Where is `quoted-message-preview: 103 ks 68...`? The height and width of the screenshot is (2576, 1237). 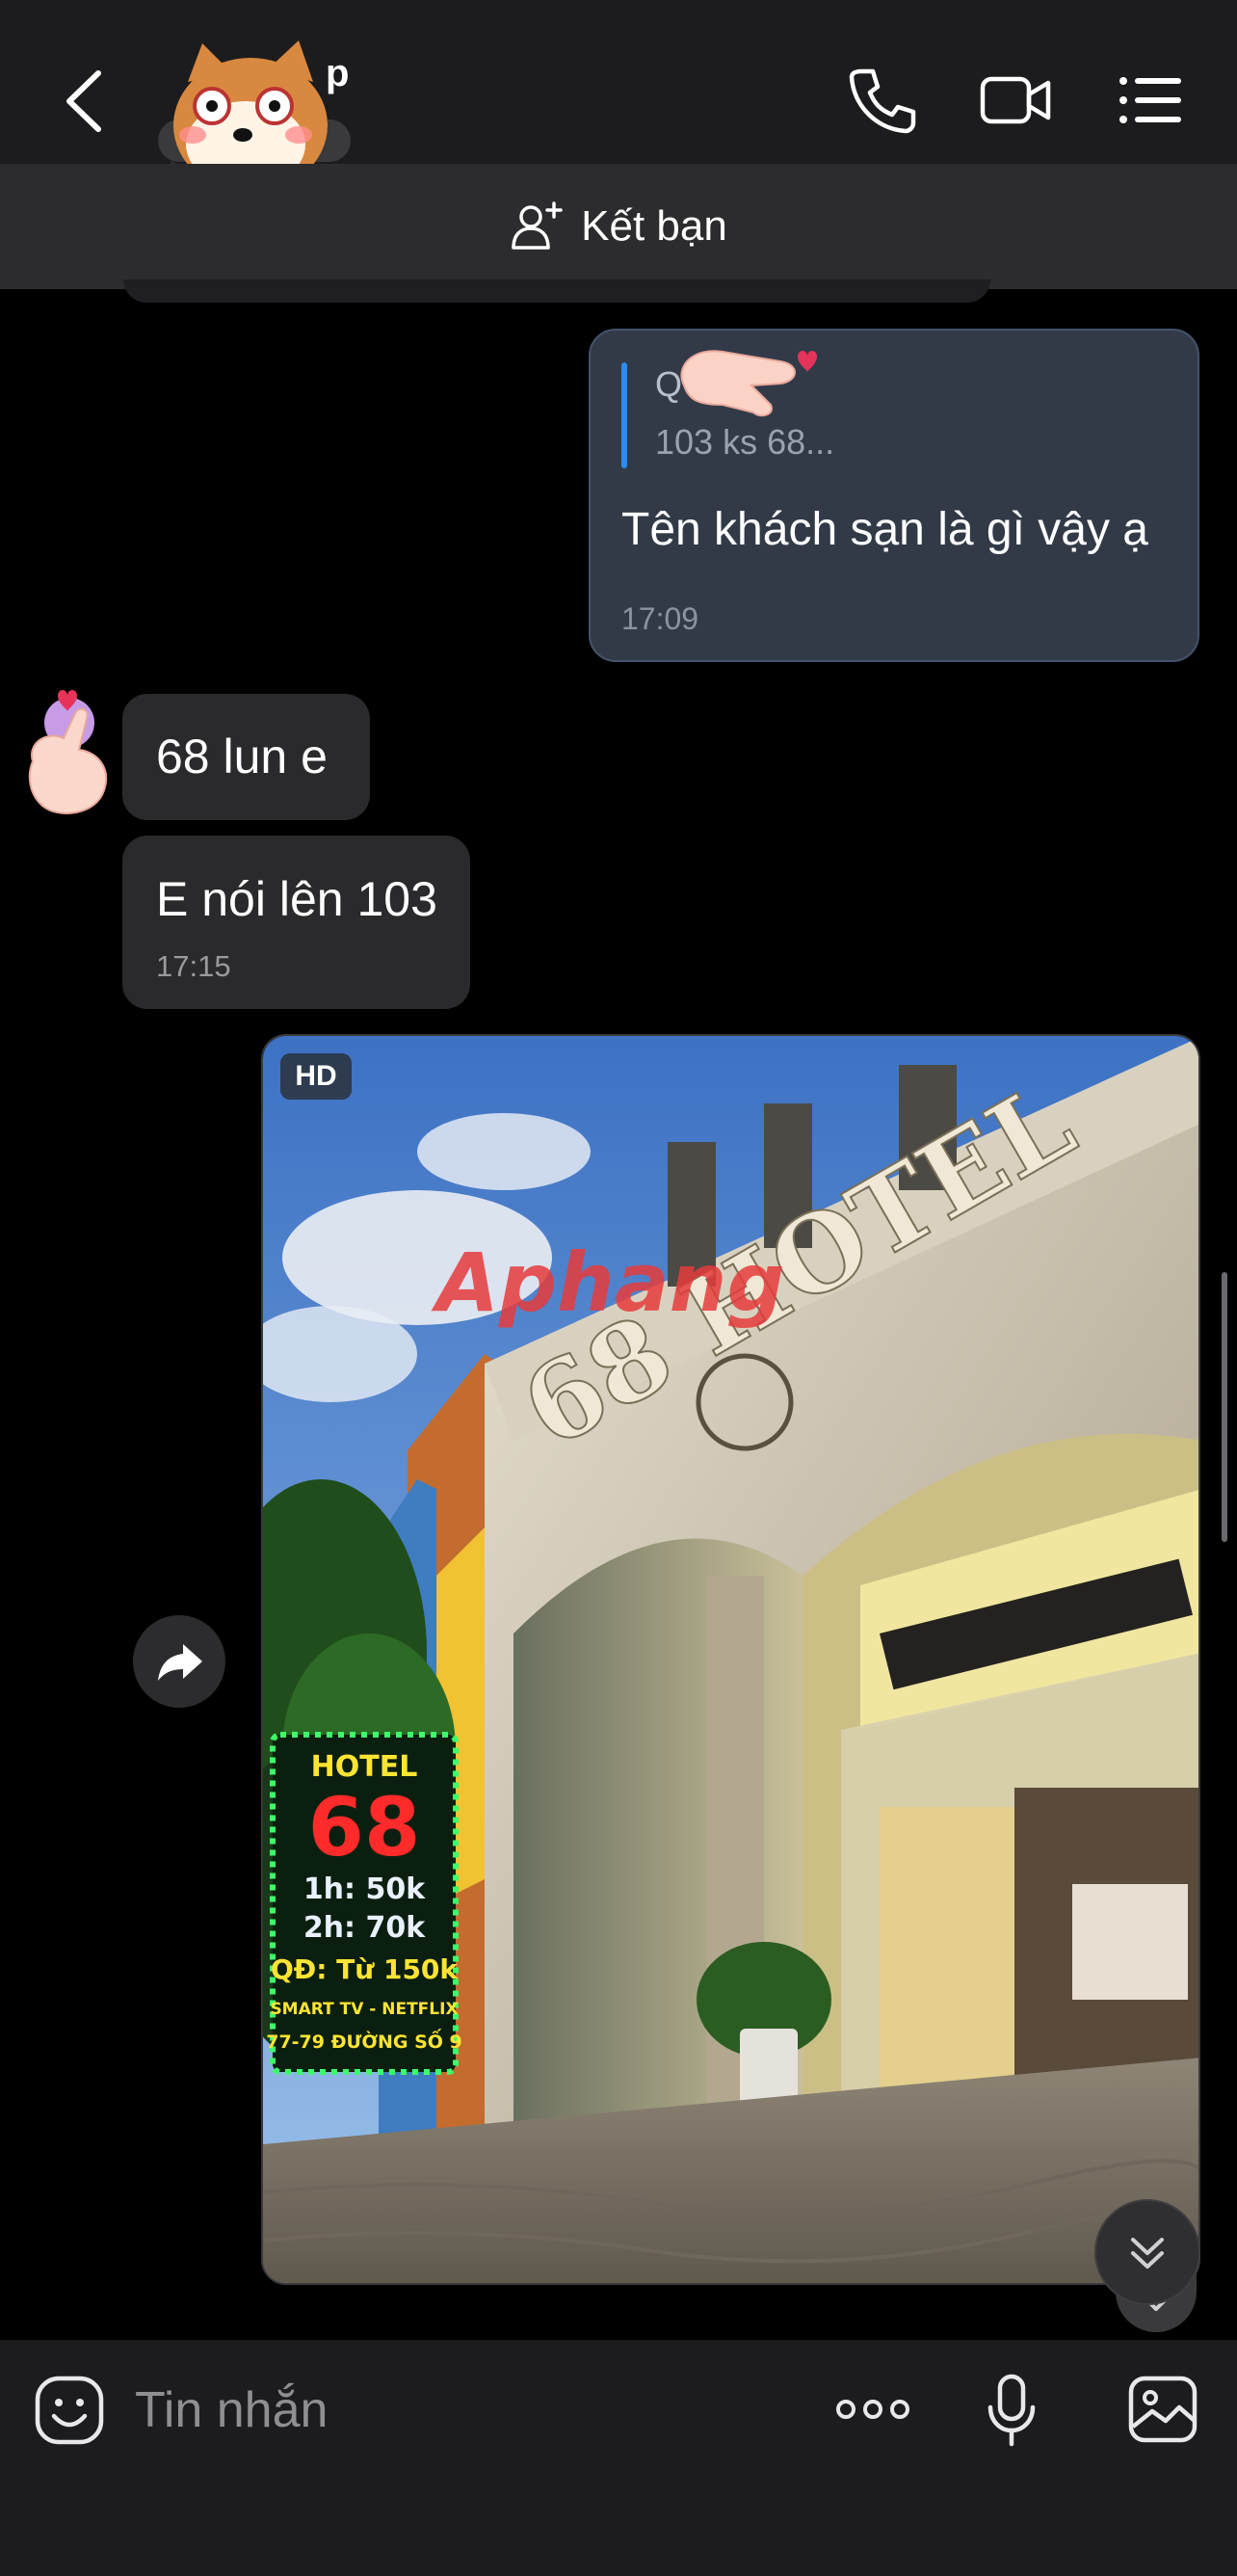 quoted-message-preview: 103 ks 68... is located at coordinates (744, 442).